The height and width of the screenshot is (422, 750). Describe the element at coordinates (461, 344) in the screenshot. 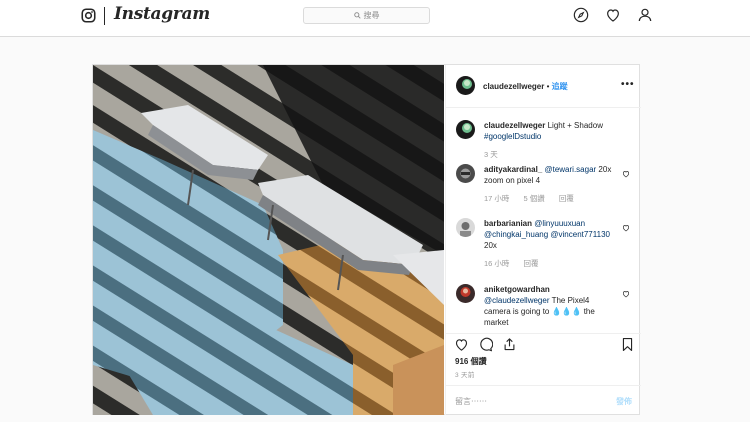

I see `like-heart-icon` at that location.